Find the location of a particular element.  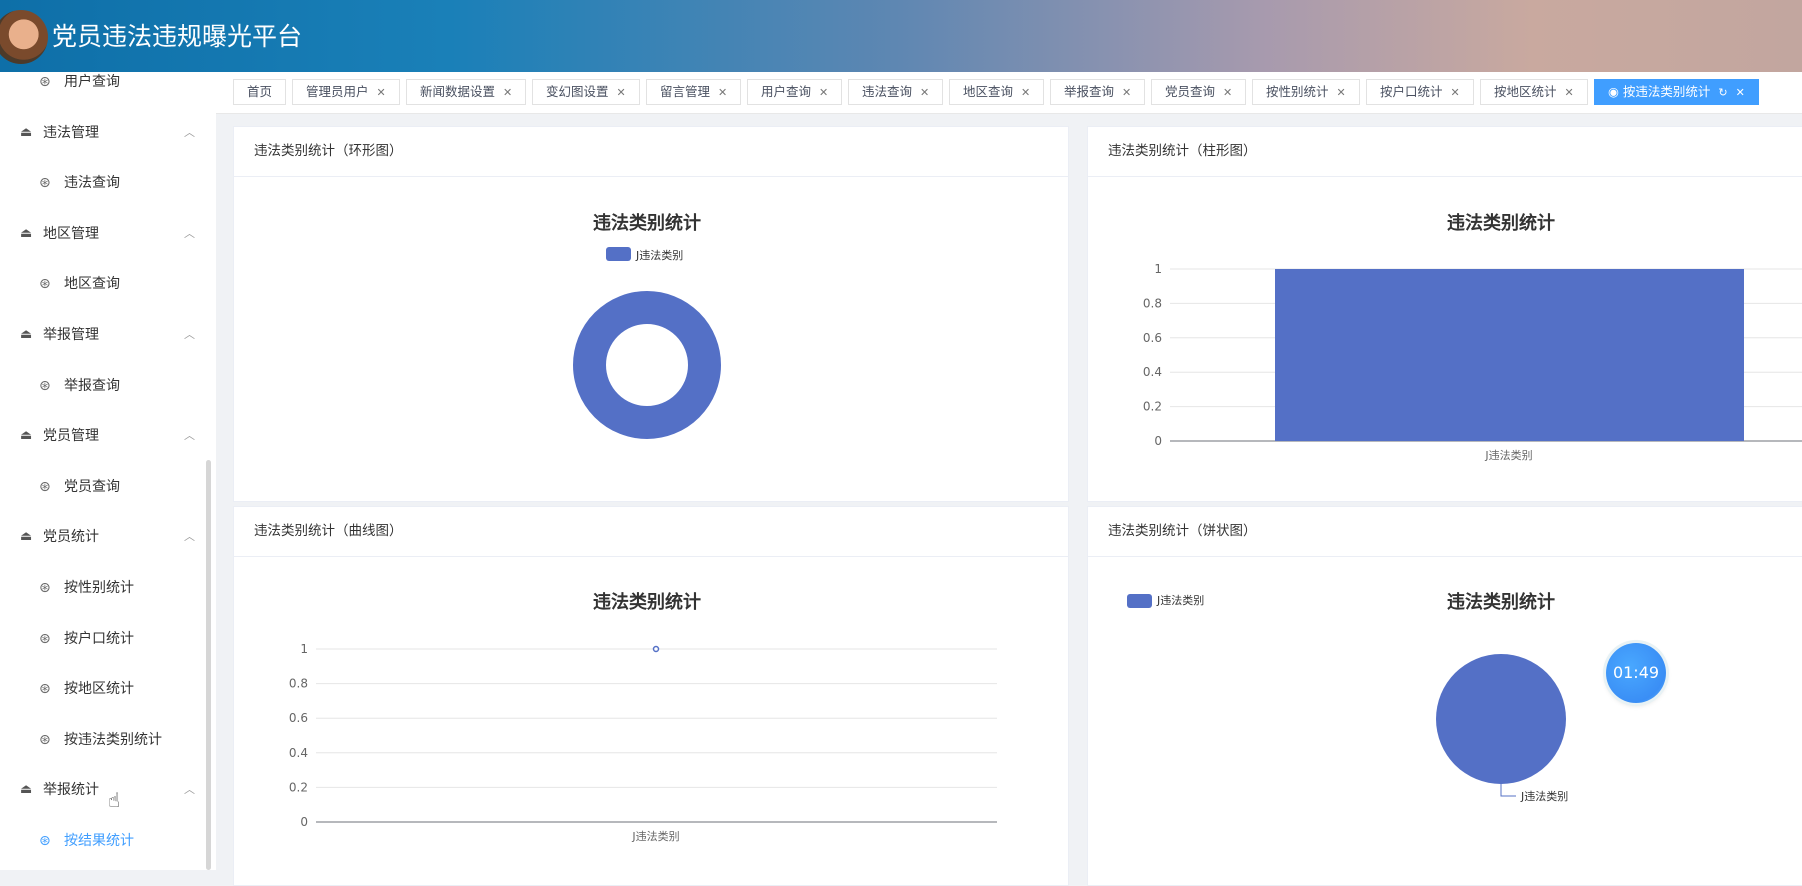

bar is located at coordinates (1509, 355).